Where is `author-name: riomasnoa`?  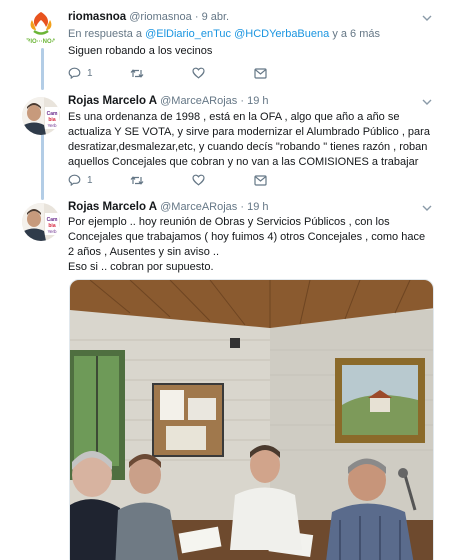
author-name: riomasnoa is located at coordinates (97, 17).